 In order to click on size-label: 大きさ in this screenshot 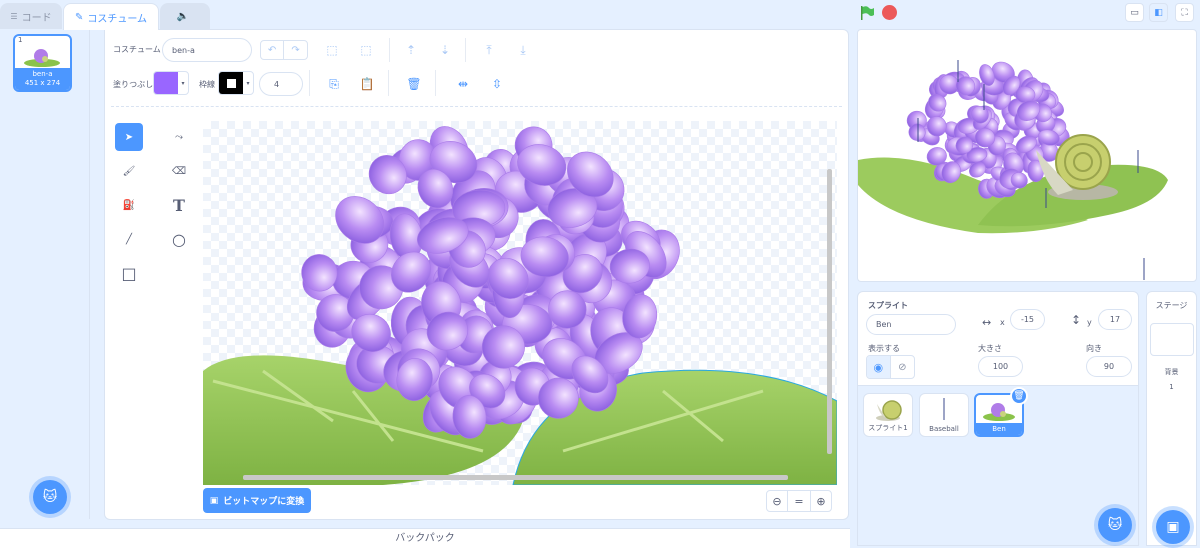, I will do `click(990, 348)`.